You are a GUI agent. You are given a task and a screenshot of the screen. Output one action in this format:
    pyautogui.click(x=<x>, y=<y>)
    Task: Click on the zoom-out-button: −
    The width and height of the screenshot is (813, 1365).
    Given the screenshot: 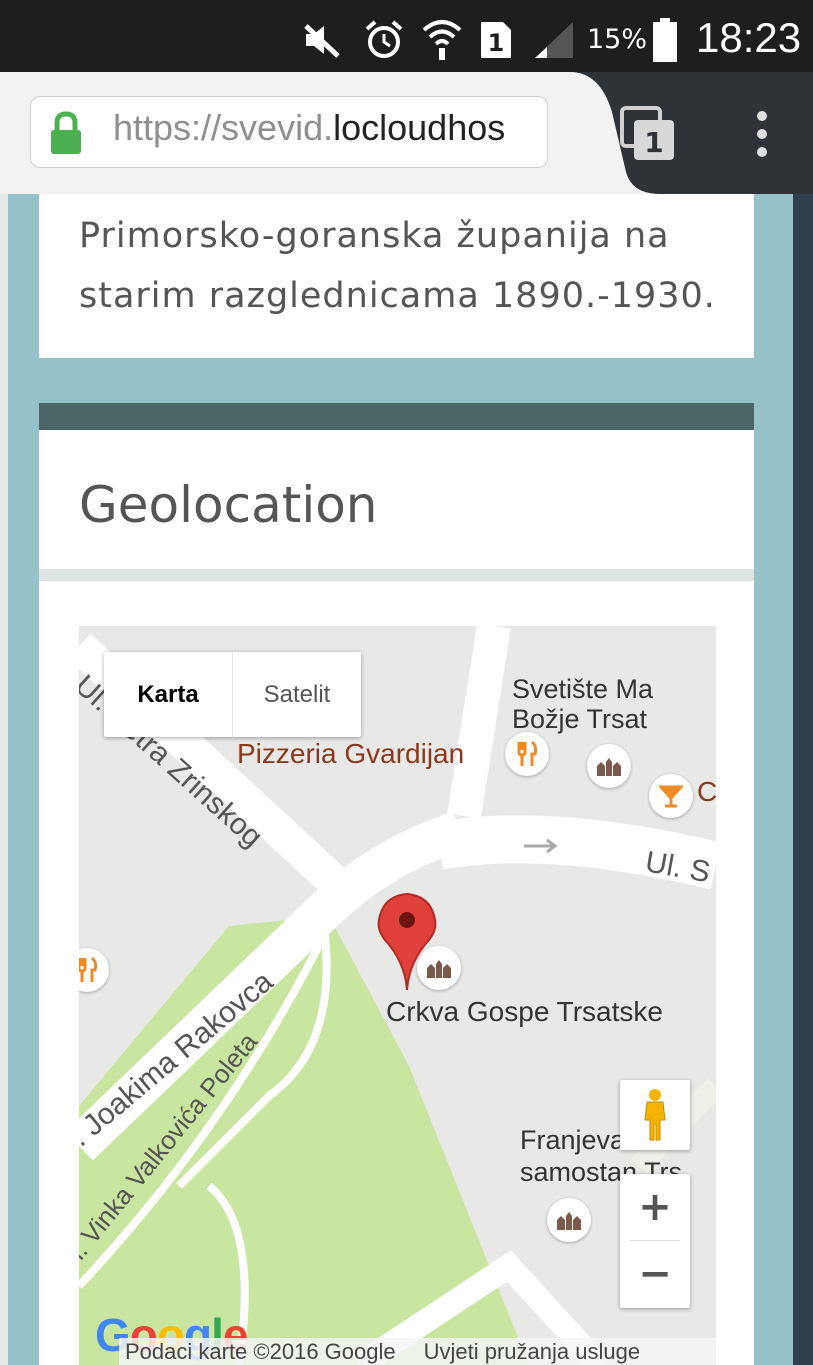 What is the action you would take?
    pyautogui.click(x=655, y=1274)
    